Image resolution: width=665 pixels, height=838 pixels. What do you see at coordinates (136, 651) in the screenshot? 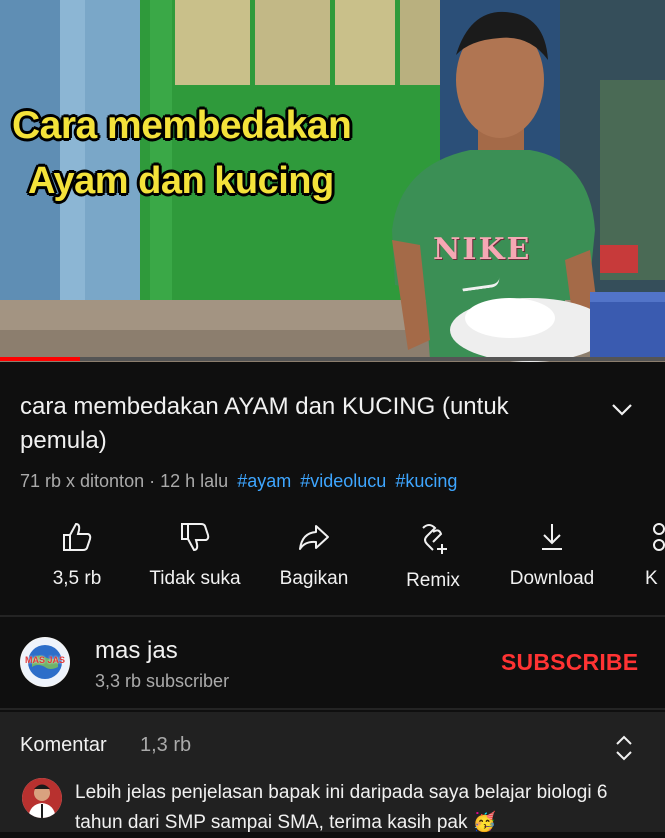
I see `channel-name: mas jas` at bounding box center [136, 651].